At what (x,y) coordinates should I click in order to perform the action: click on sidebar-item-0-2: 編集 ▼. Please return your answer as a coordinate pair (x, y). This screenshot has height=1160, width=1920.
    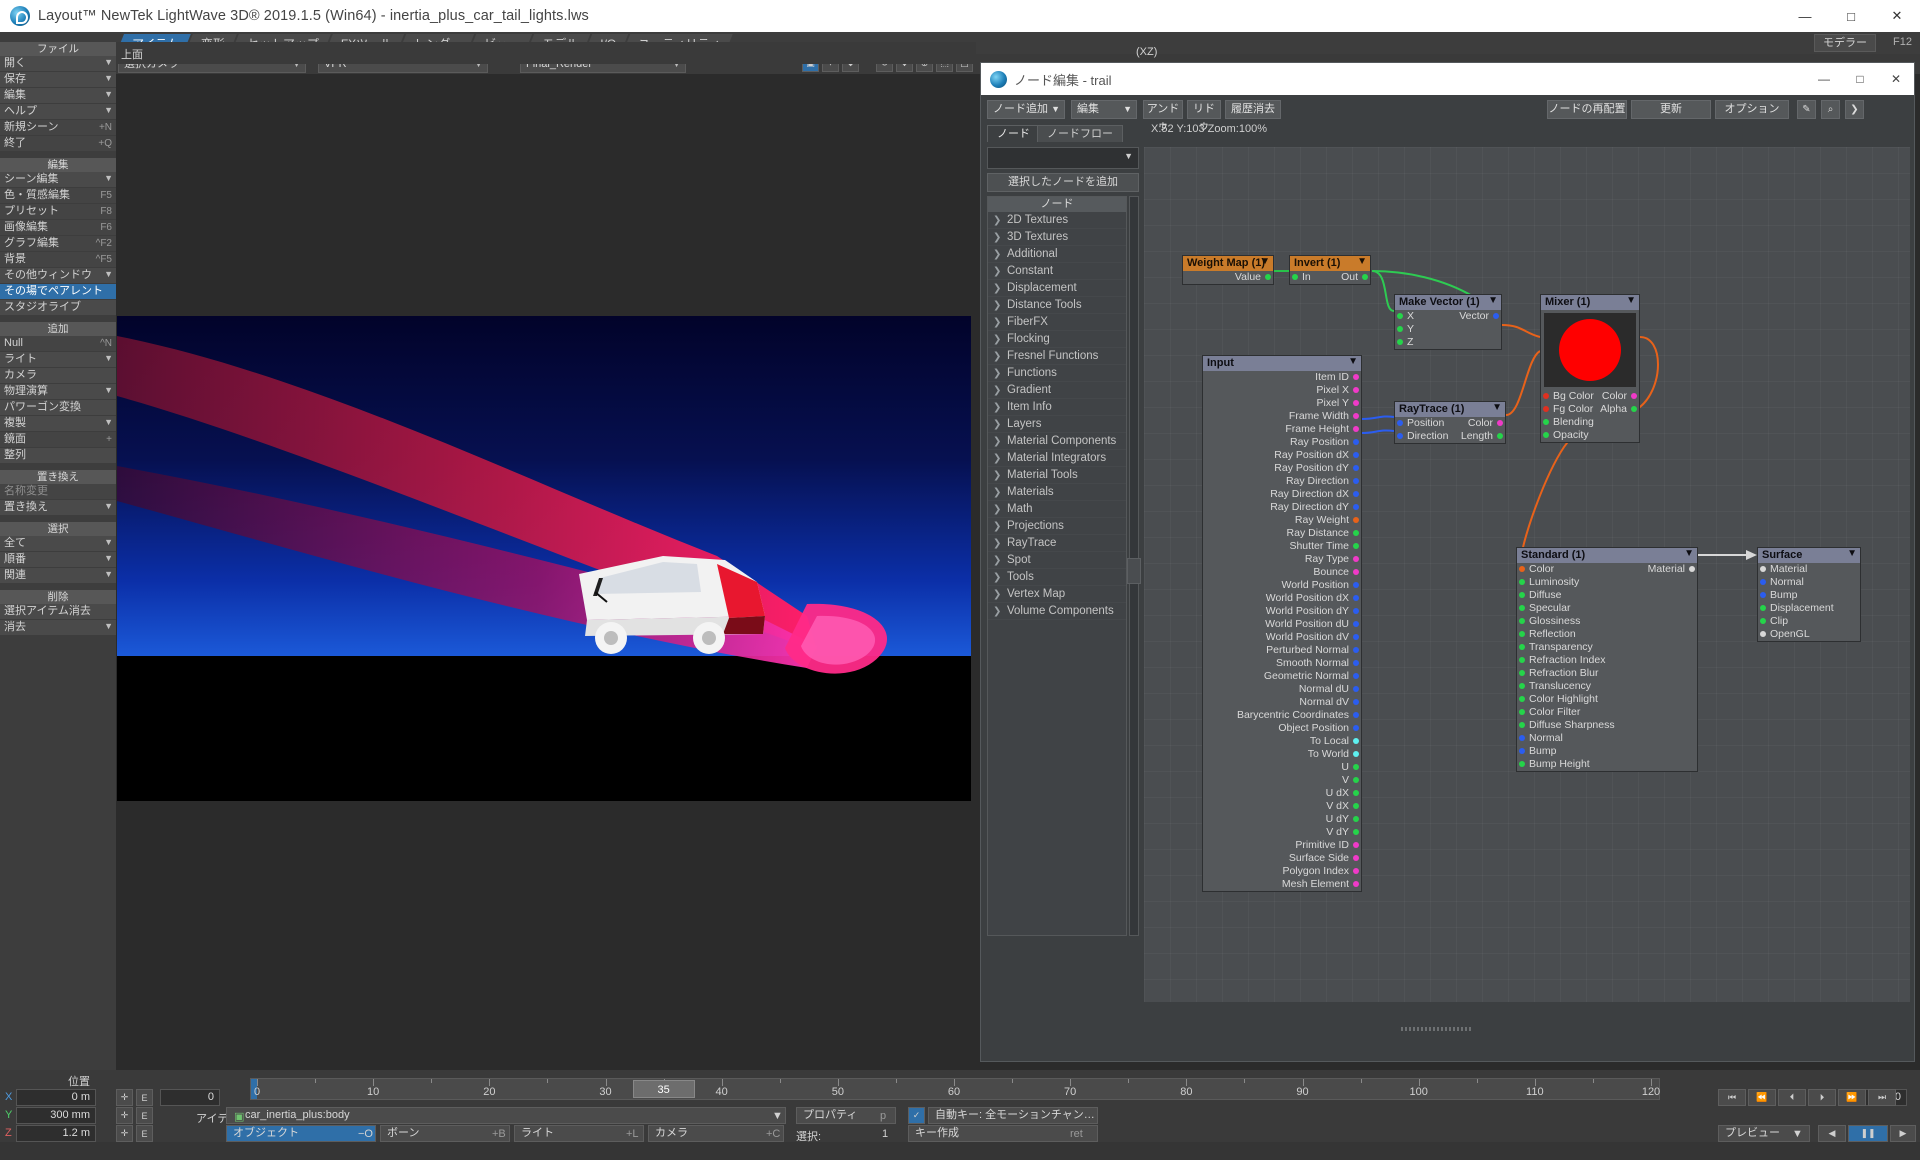
    Looking at the image, I should click on (58, 96).